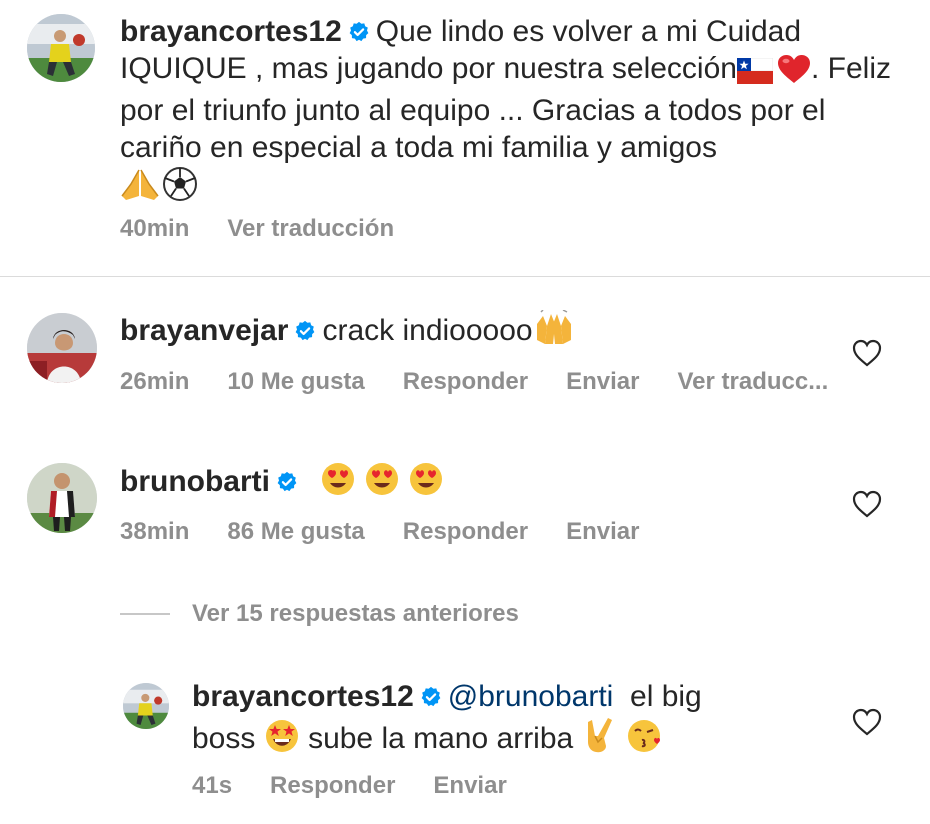 This screenshot has height=824, width=930. What do you see at coordinates (427, 330) in the screenshot?
I see `comment-body: crack indiooooo` at bounding box center [427, 330].